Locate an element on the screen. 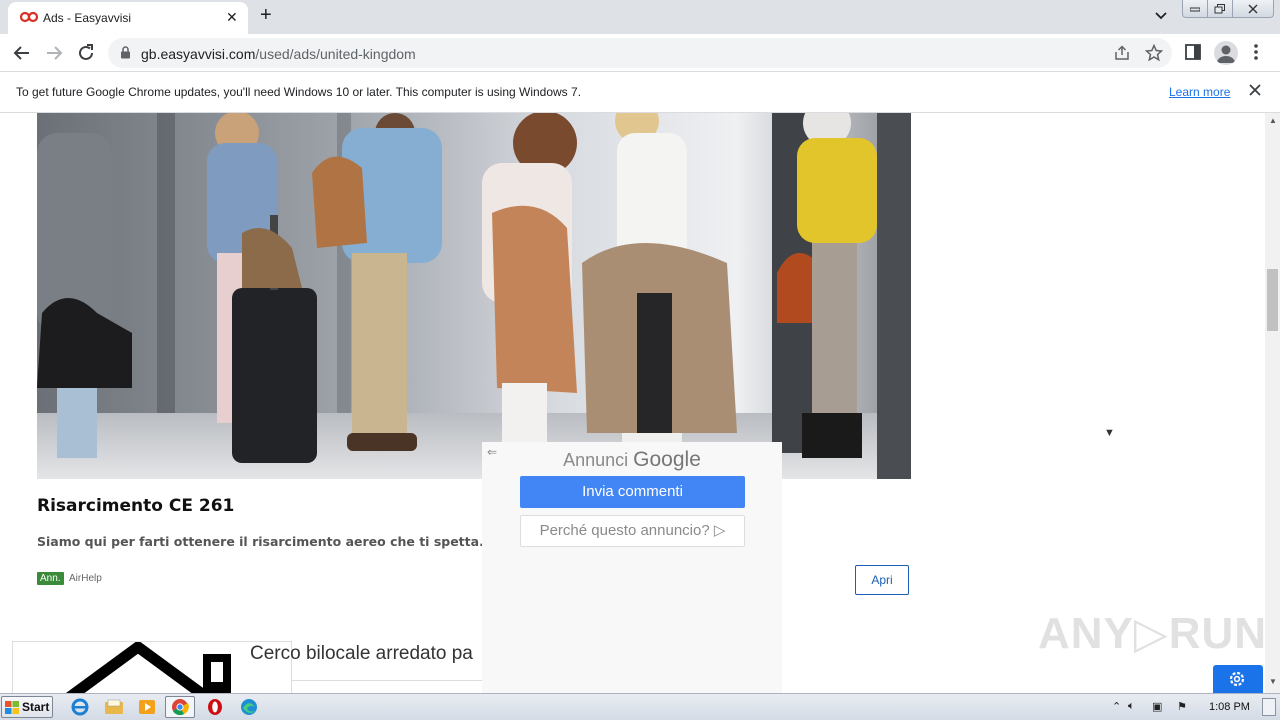 Image resolution: width=1280 pixels, height=722 pixels. show-desktop-button is located at coordinates (1269, 707).